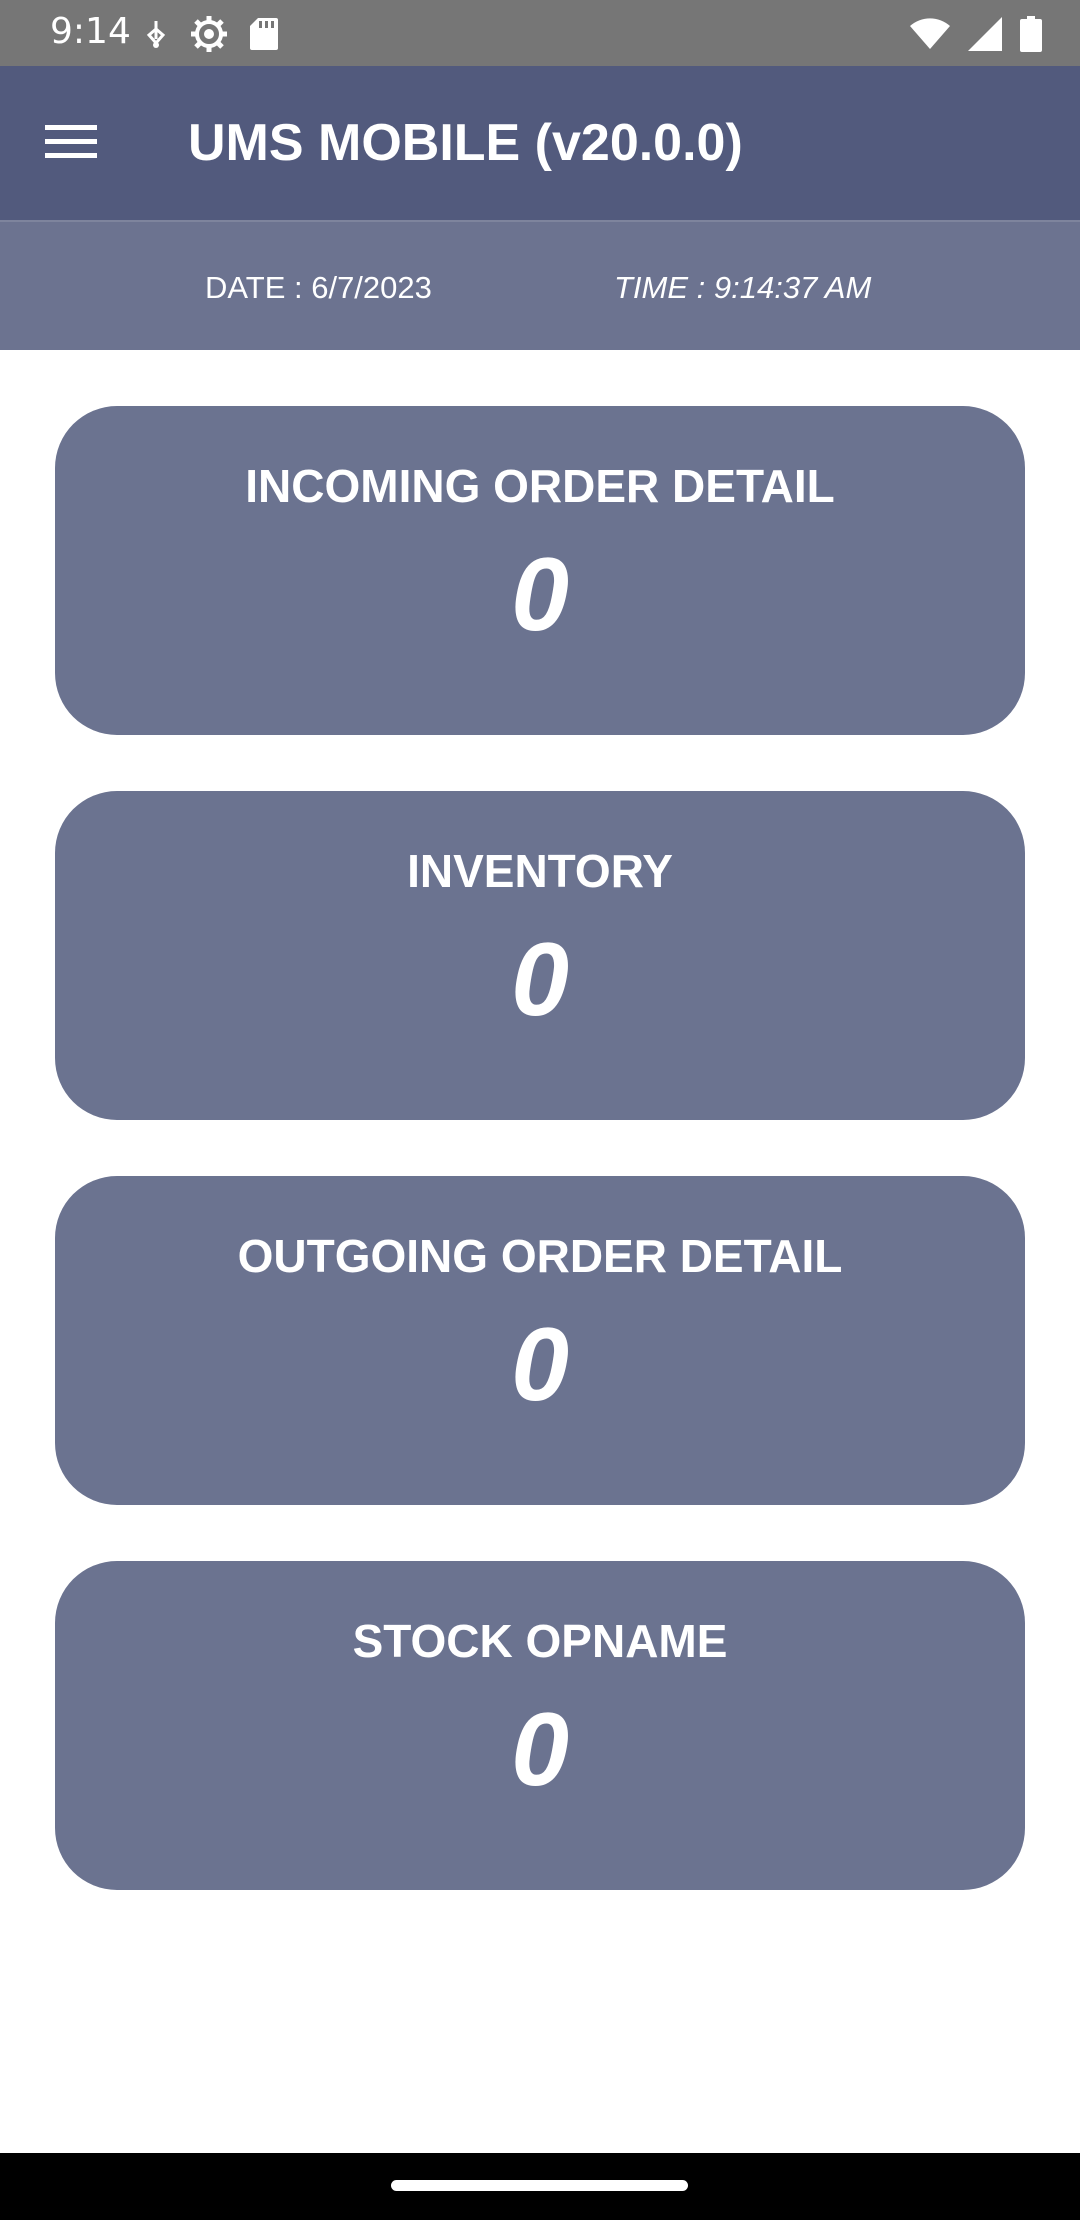  Describe the element at coordinates (264, 34) in the screenshot. I see `sd-card-icon` at that location.